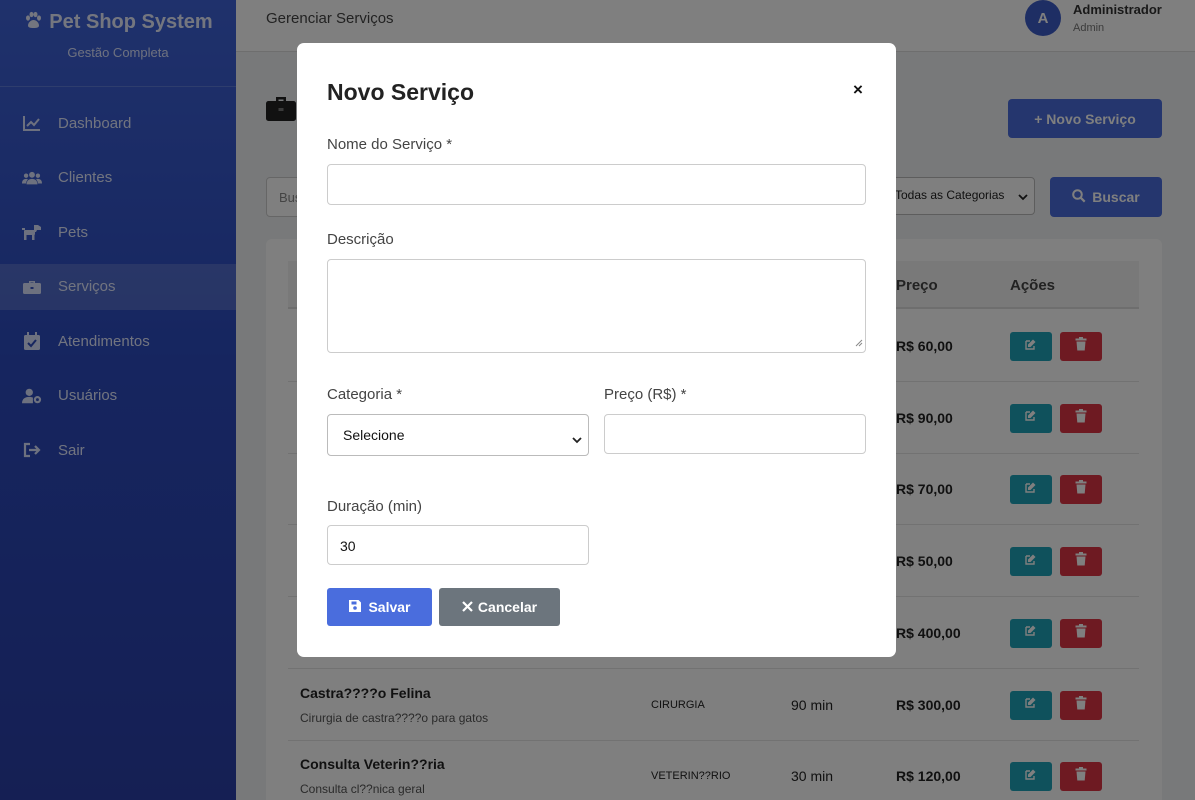  Describe the element at coordinates (507, 607) in the screenshot. I see `cancel-button-label: Cancelar` at that location.